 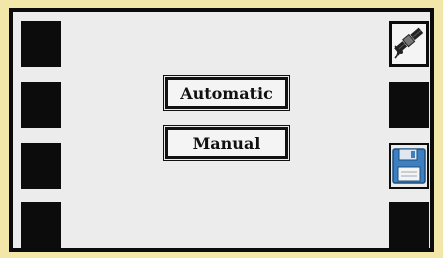 I want to click on satellite-icon, so click(x=409, y=44).